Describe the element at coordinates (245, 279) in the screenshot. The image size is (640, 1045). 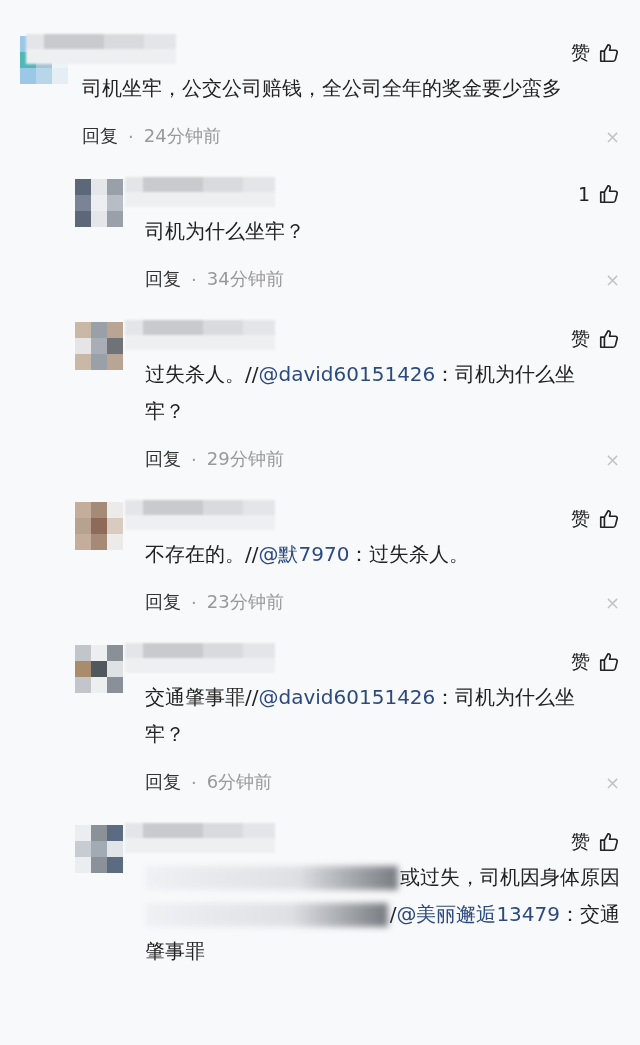
I see `timestamp: 34分钟前` at that location.